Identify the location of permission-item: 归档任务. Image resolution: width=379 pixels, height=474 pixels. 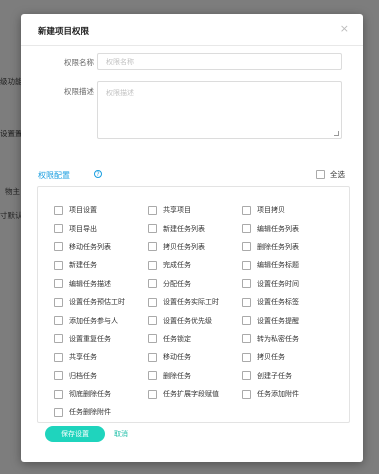
(101, 376).